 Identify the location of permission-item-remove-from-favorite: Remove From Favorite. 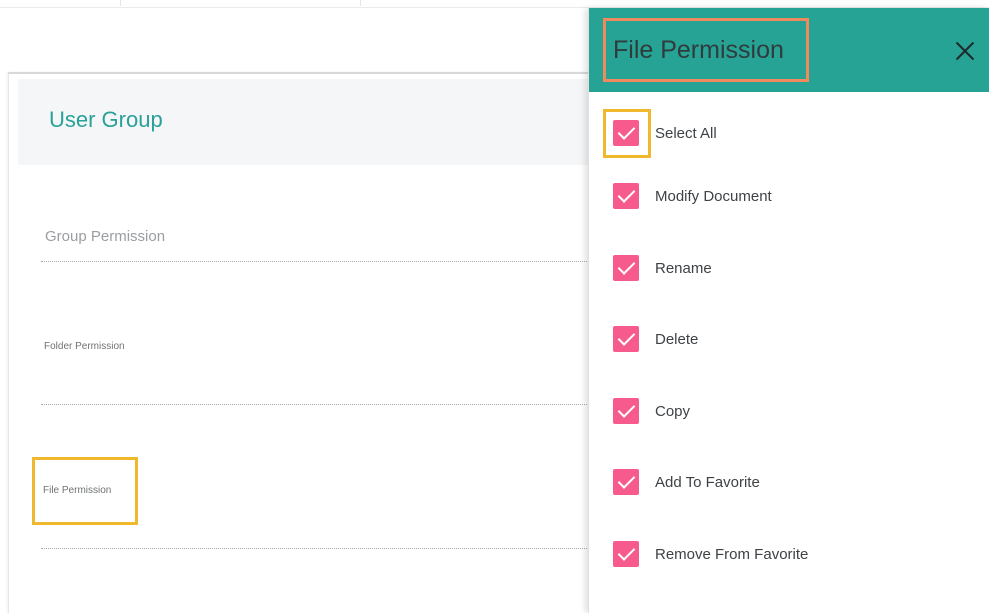
(710, 554).